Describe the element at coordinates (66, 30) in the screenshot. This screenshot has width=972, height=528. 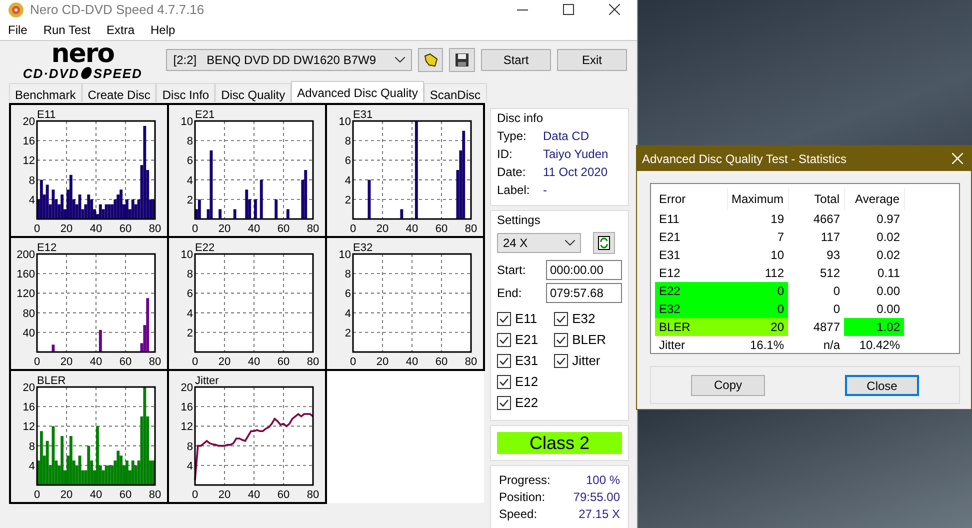
I see `menu-item: Run Test` at that location.